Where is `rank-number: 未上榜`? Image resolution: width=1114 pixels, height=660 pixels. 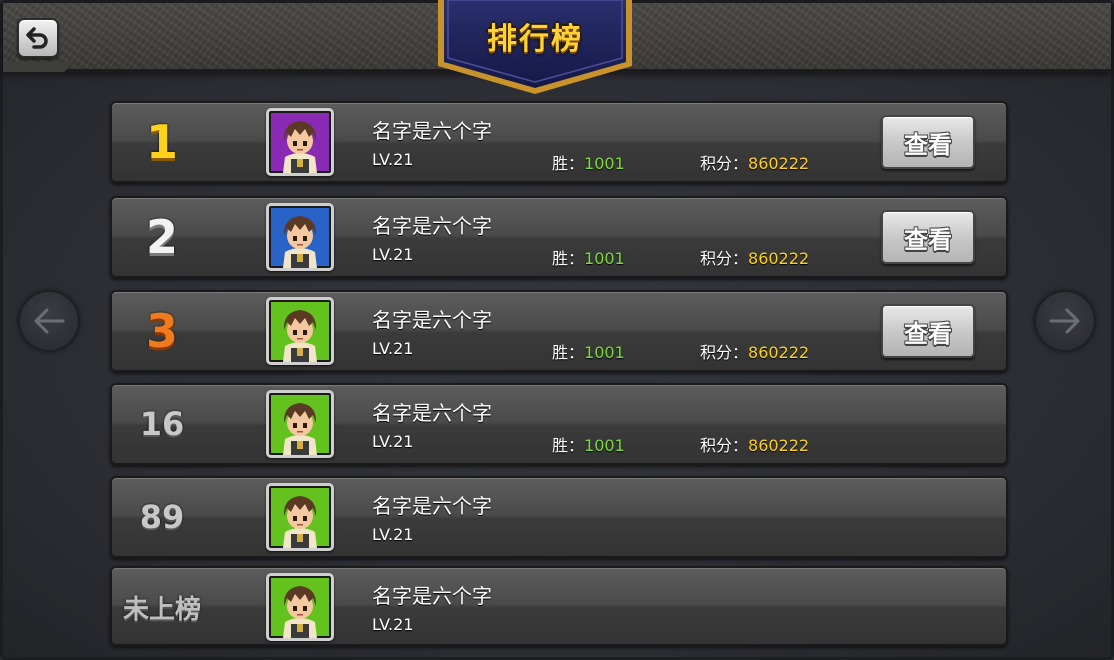
rank-number: 未上榜 is located at coordinates (161, 609).